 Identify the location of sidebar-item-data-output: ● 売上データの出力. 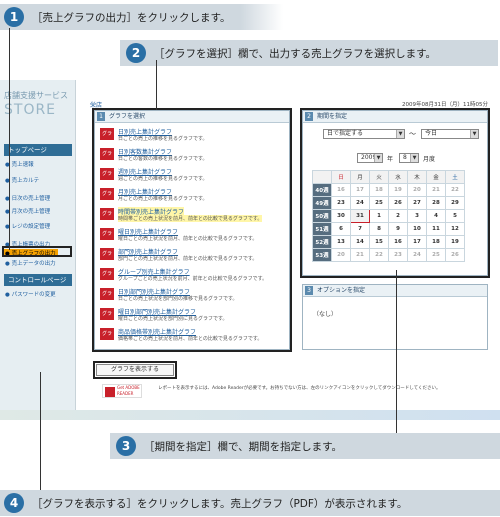
(30, 263).